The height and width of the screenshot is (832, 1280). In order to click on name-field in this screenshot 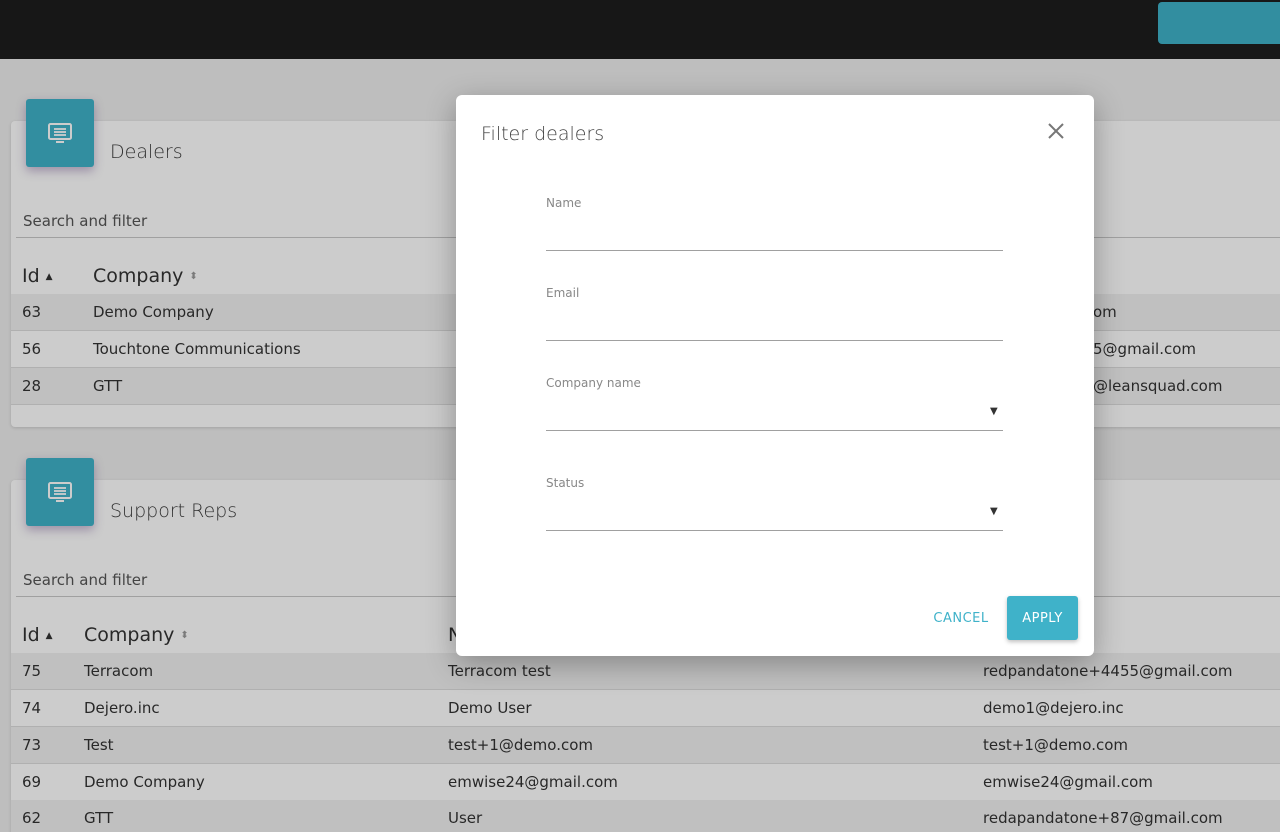, I will do `click(774, 235)`.